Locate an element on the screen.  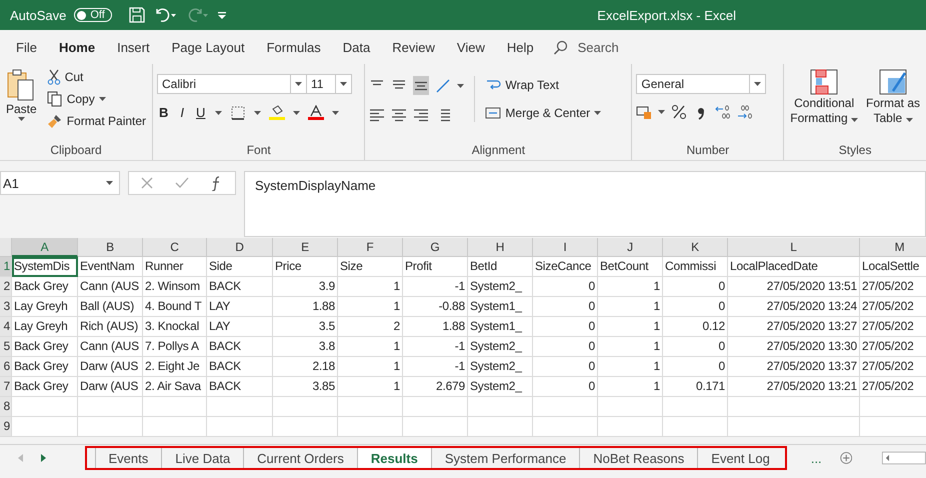
format-as-table-button: Format as Table is located at coordinates (893, 97).